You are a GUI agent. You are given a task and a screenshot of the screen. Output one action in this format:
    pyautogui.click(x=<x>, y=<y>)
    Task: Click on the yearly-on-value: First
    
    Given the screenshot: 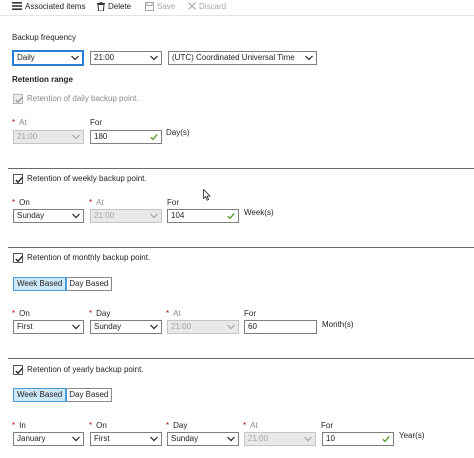 What is the action you would take?
    pyautogui.click(x=102, y=438)
    